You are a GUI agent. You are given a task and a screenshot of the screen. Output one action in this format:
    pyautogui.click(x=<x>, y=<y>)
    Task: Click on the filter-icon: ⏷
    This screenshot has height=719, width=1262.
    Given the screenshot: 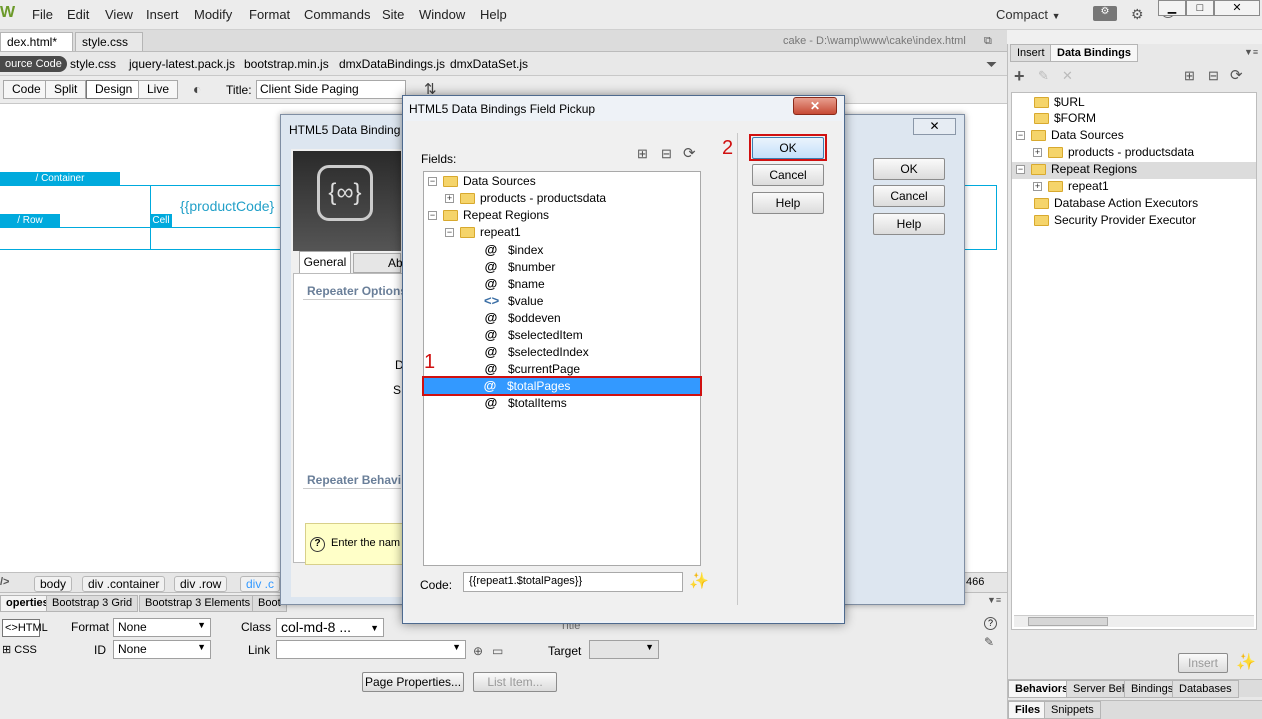 What is the action you would take?
    pyautogui.click(x=991, y=64)
    